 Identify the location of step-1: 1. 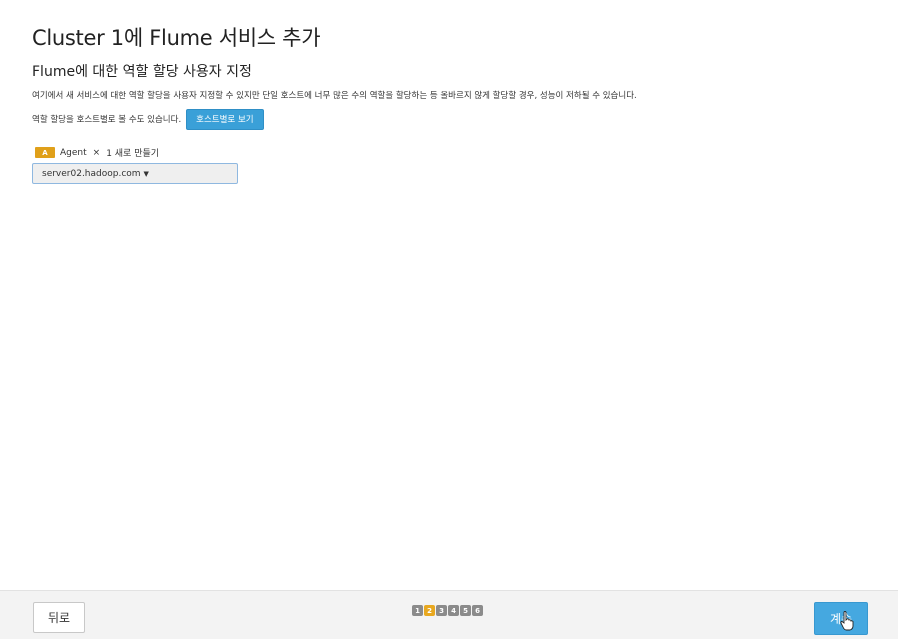
(417, 610).